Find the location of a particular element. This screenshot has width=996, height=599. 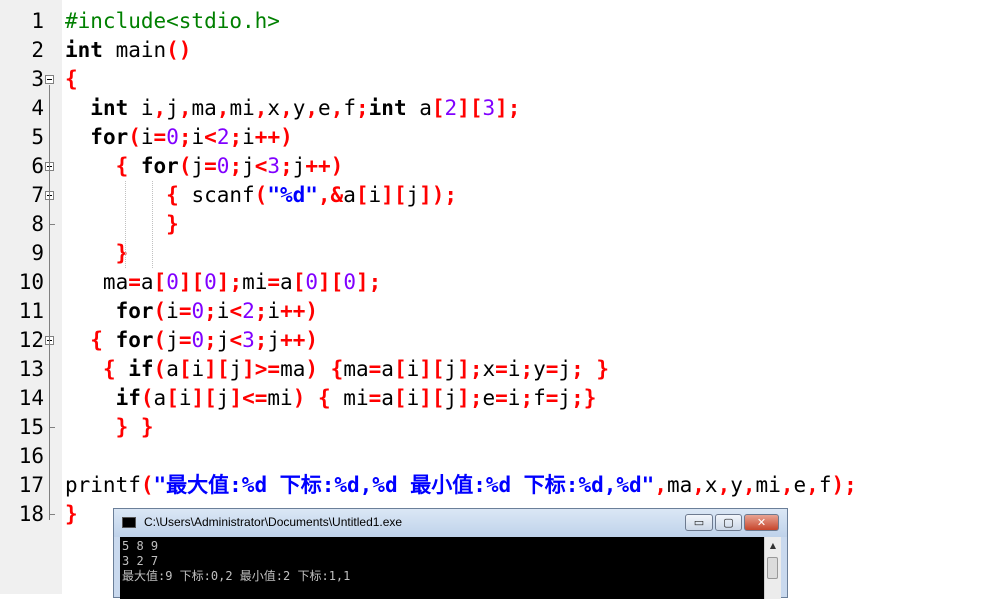

code-token: f is located at coordinates (825, 485).